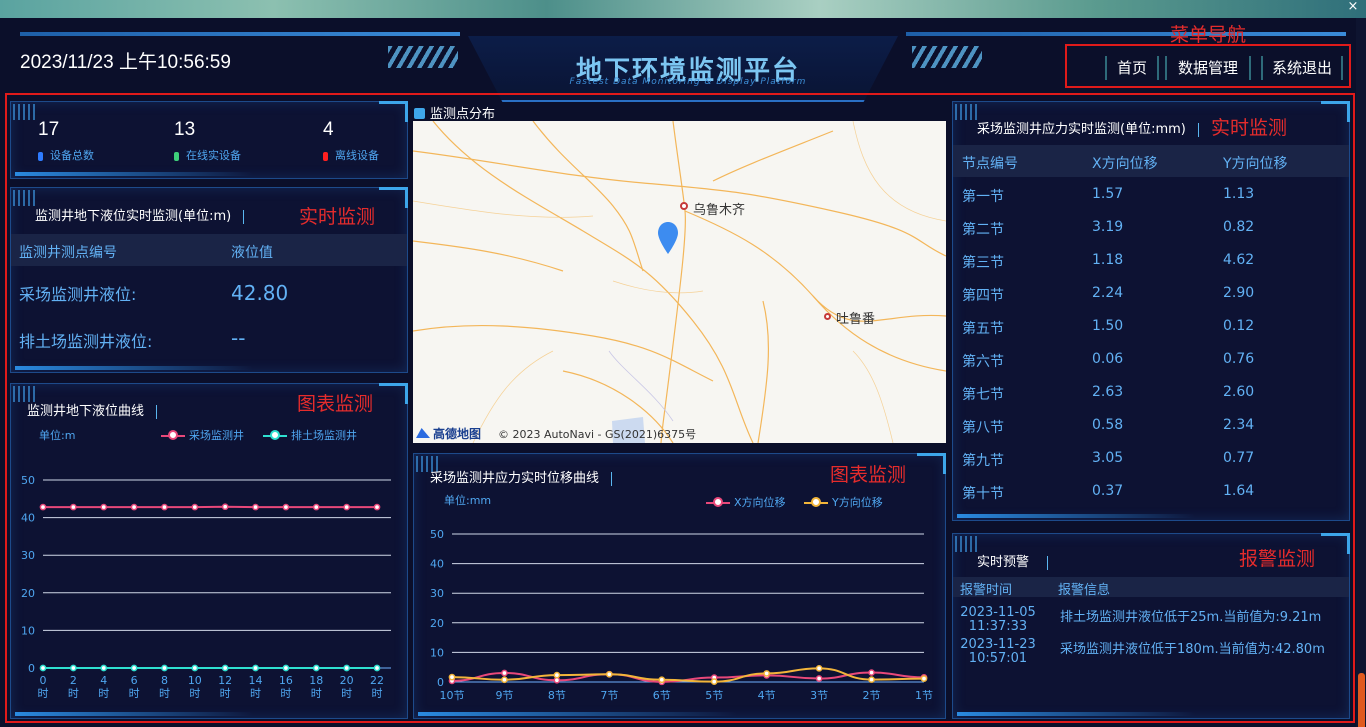  I want to click on stress-row-node: 第一节, so click(983, 197).